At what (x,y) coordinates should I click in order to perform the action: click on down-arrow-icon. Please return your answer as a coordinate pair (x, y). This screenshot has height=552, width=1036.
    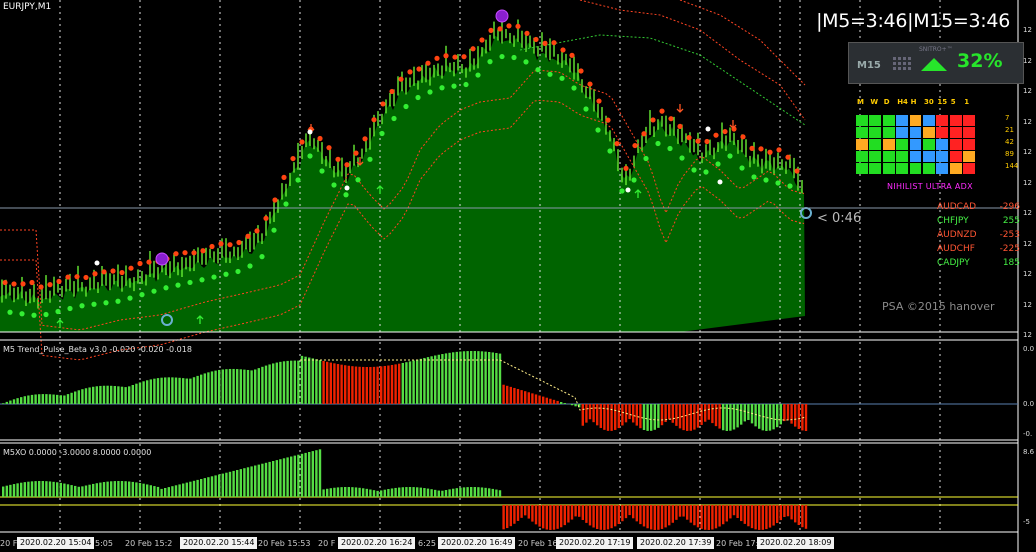
    Looking at the image, I should click on (680, 108).